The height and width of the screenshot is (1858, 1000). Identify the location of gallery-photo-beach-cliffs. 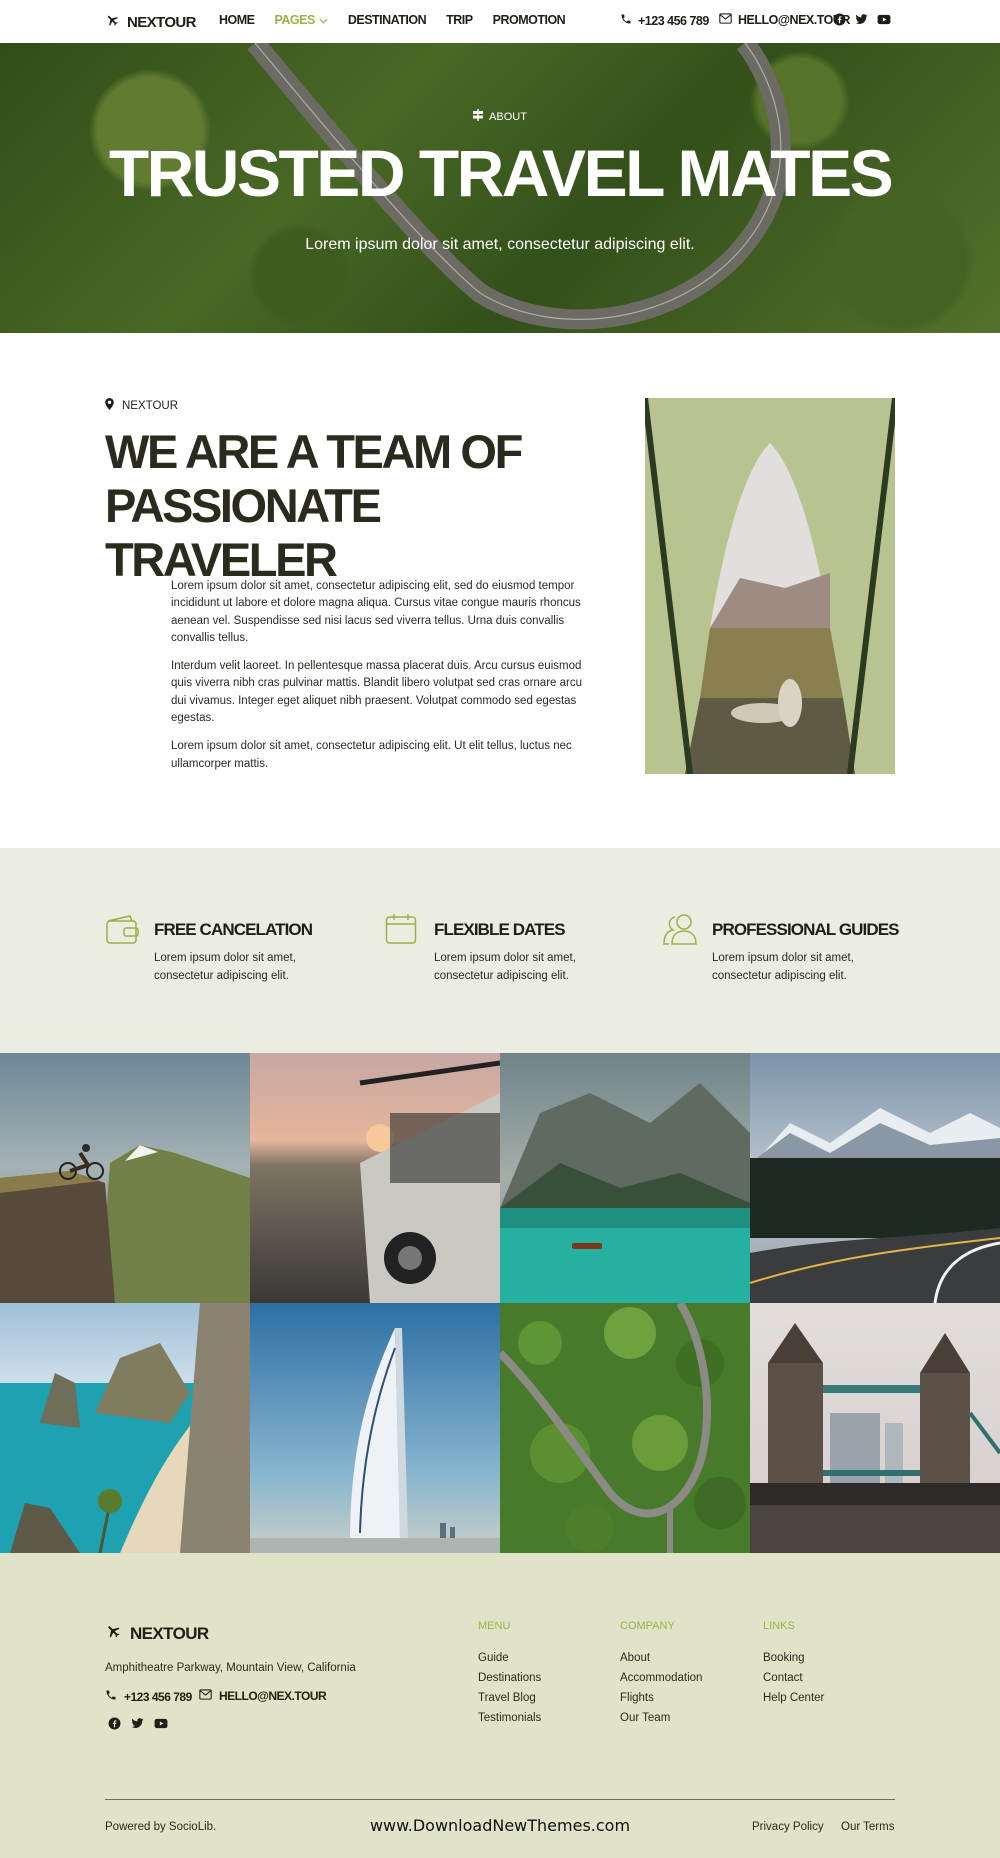
(125, 1428).